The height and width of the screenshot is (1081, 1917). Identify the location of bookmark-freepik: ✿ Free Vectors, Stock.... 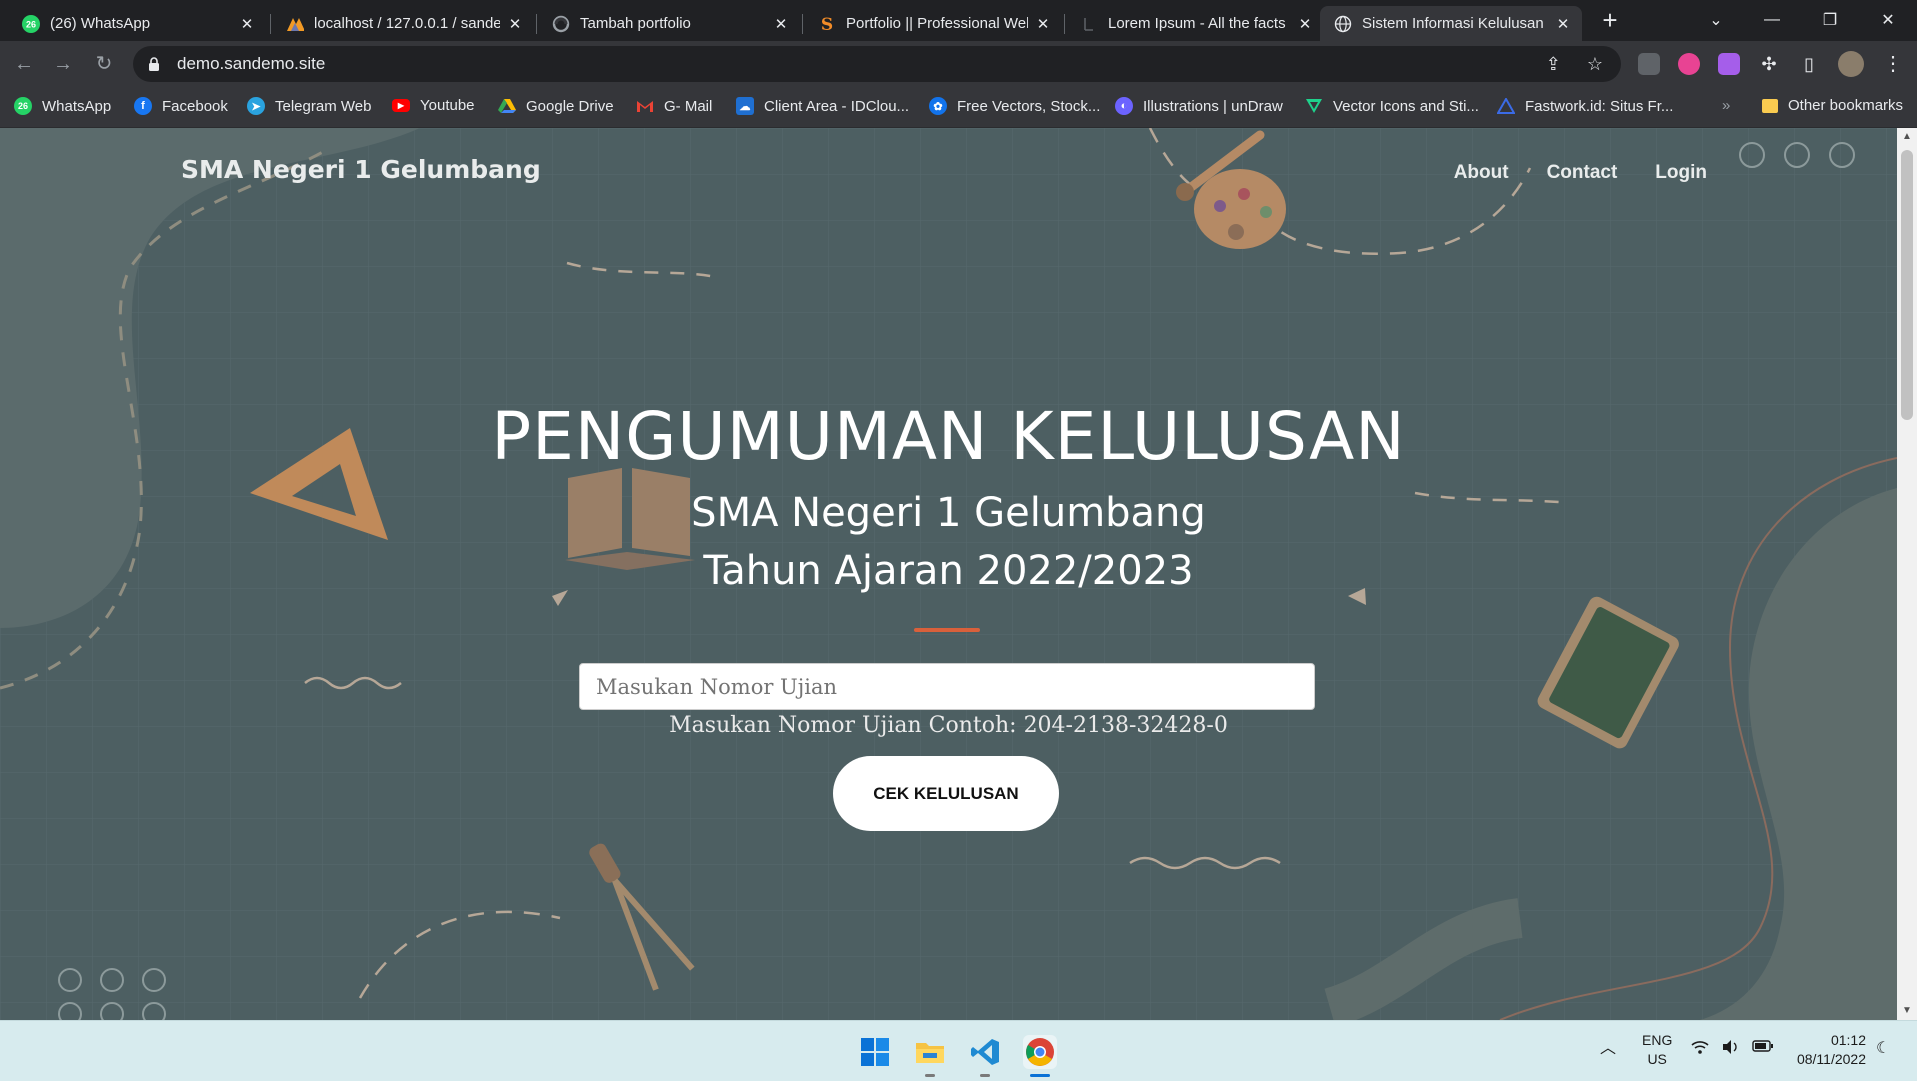
(1014, 106).